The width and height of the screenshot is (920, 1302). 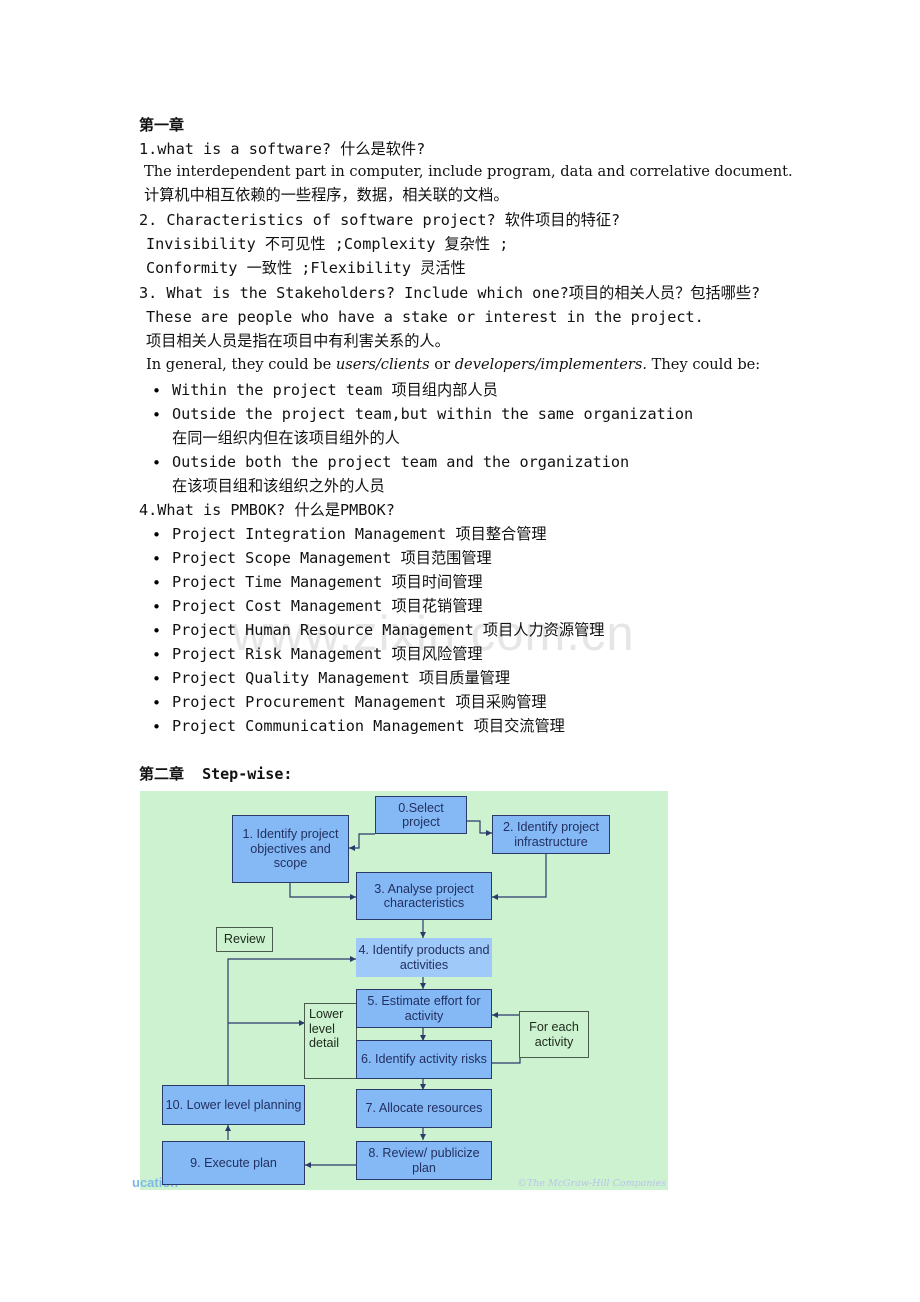 What do you see at coordinates (359, 534) in the screenshot?
I see `pmbok-item-1: Project Integration Management 项目整合管理` at bounding box center [359, 534].